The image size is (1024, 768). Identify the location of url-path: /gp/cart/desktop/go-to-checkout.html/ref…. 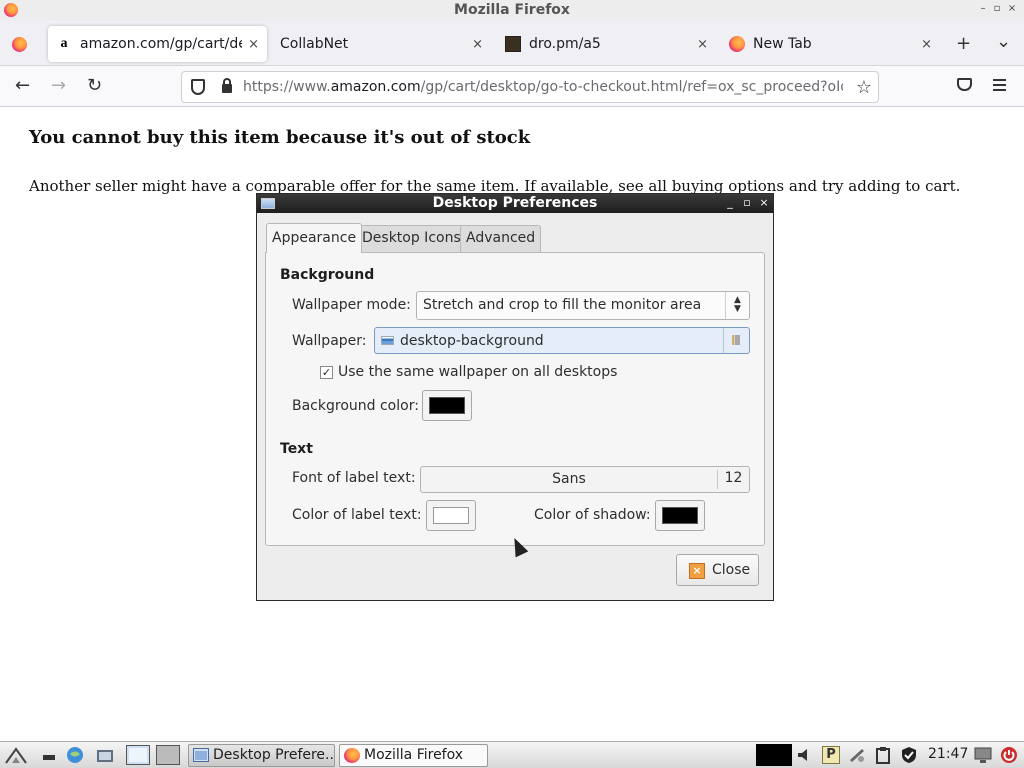
(631, 87).